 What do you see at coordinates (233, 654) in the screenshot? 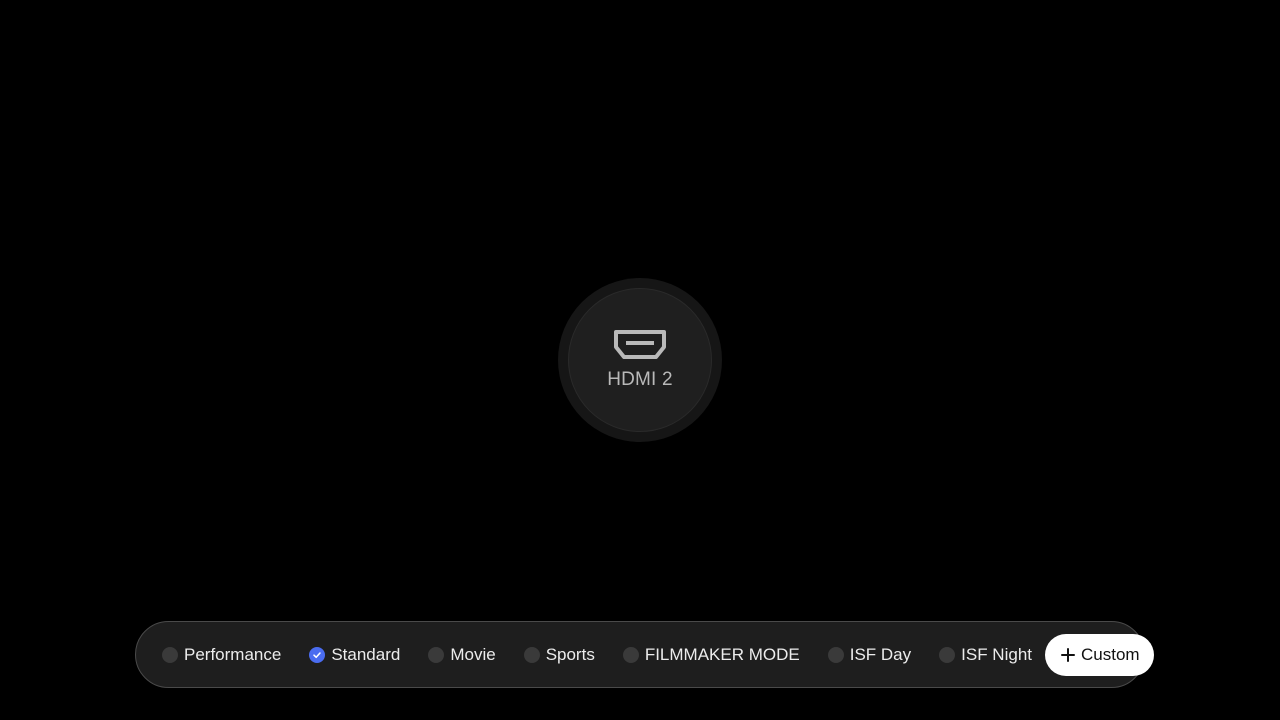
I see `mode-label: Performance` at bounding box center [233, 654].